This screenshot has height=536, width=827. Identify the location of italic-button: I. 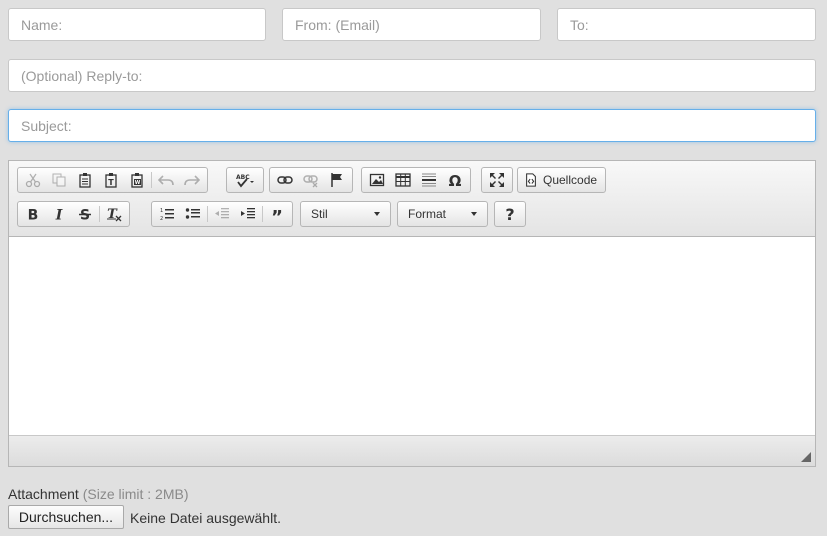
(59, 214).